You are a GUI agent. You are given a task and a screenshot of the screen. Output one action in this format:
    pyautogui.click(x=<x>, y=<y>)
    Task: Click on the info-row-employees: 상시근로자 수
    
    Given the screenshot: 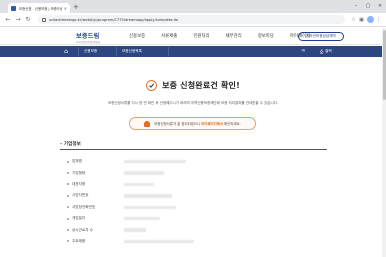 What is the action you would take?
    pyautogui.click(x=197, y=229)
    